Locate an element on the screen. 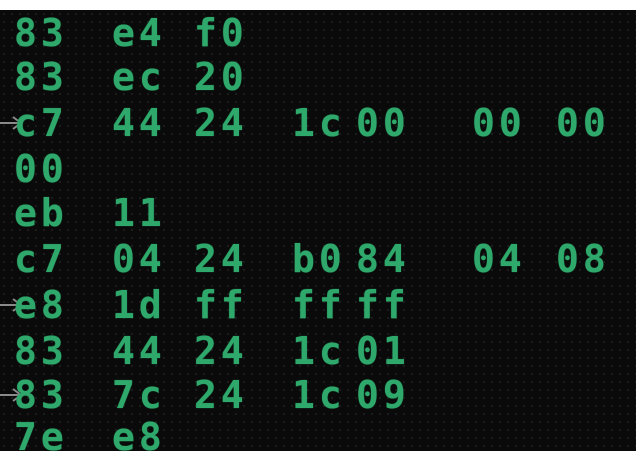  hex-byte: 7c is located at coordinates (139, 395).